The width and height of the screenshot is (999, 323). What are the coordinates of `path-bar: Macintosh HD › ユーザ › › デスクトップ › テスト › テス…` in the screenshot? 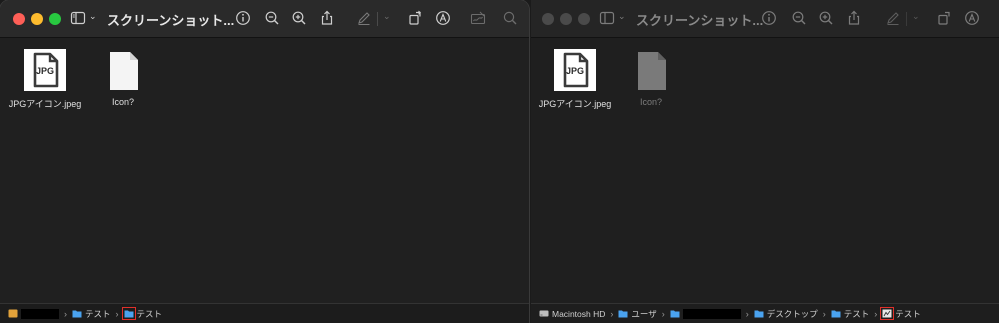 It's located at (765, 313).